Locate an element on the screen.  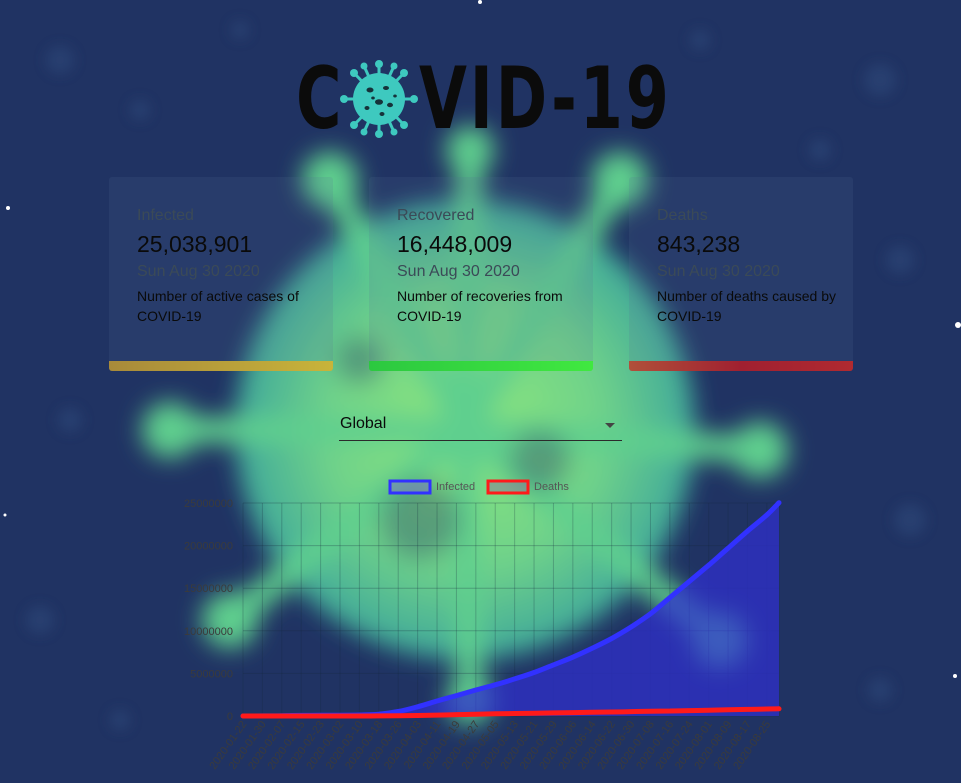
y-tick-label: 10000000 is located at coordinates (208, 632).